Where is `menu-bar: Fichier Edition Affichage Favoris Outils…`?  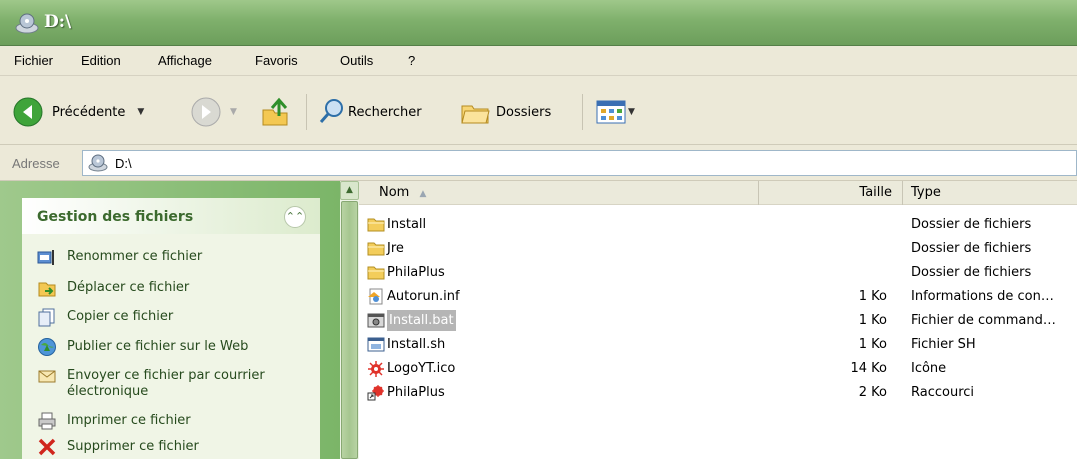
menu-bar: Fichier Edition Affichage Favoris Outils… is located at coordinates (538, 61).